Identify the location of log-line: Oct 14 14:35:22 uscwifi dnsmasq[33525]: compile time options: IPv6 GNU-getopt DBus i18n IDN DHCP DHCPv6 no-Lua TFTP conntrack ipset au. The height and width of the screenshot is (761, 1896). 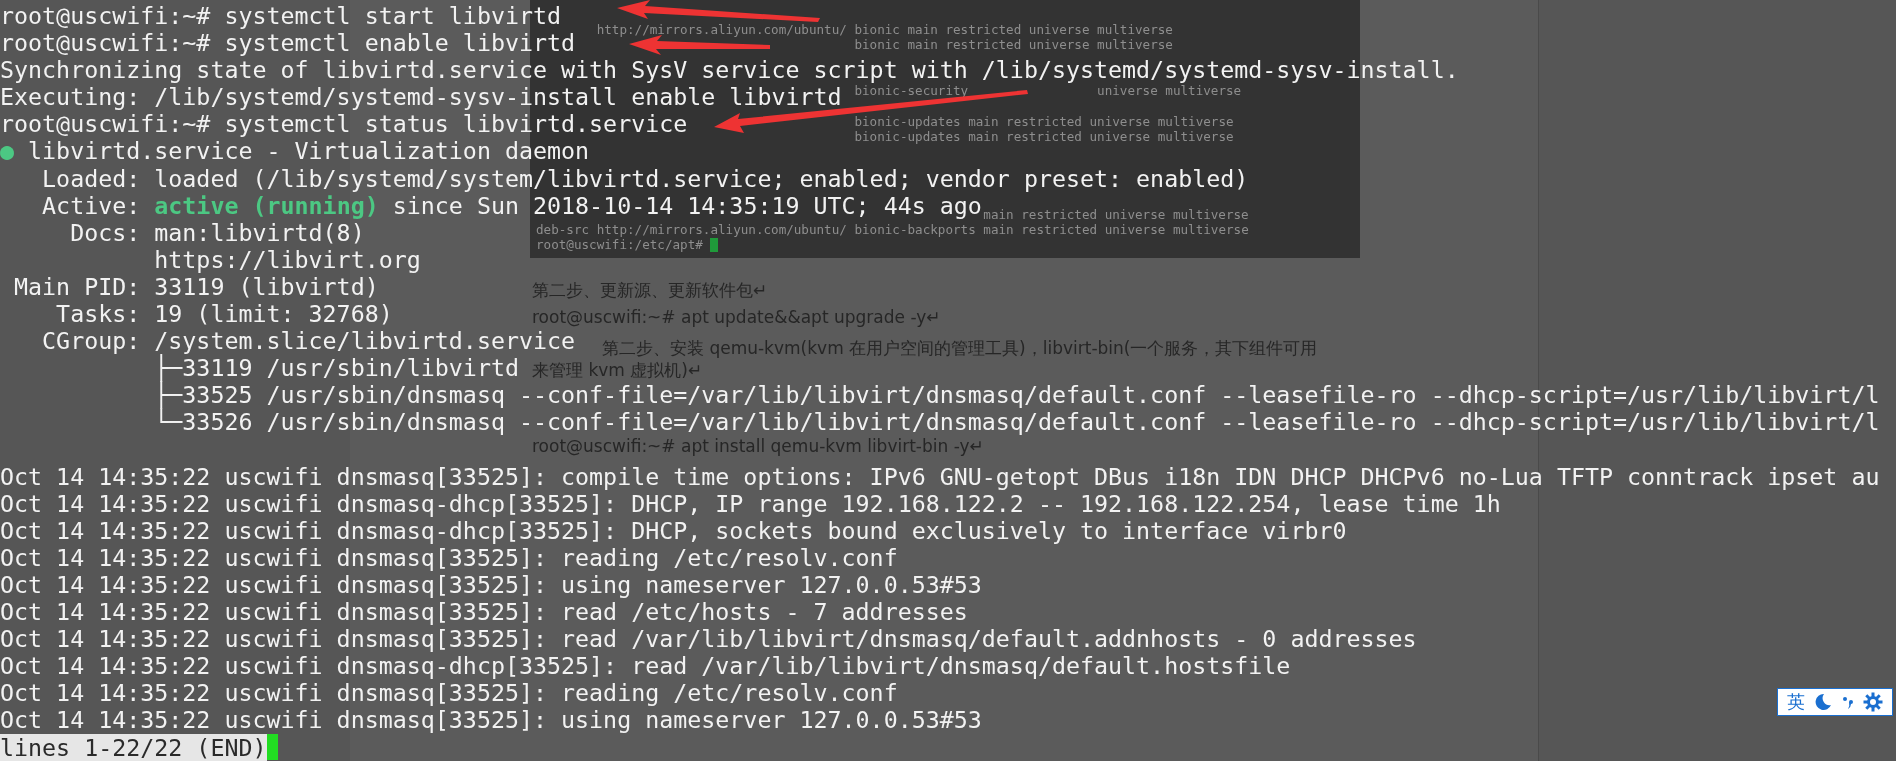
(940, 476).